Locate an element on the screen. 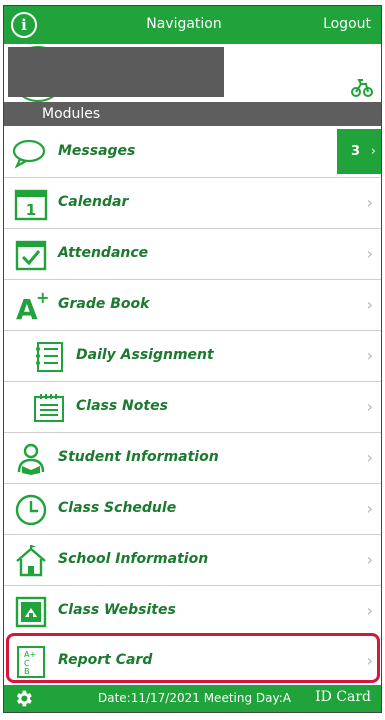 This screenshot has width=385, height=720. bottom-bar: Date:11/17/2021 Meeting Day:A ID Card is located at coordinates (192, 698).